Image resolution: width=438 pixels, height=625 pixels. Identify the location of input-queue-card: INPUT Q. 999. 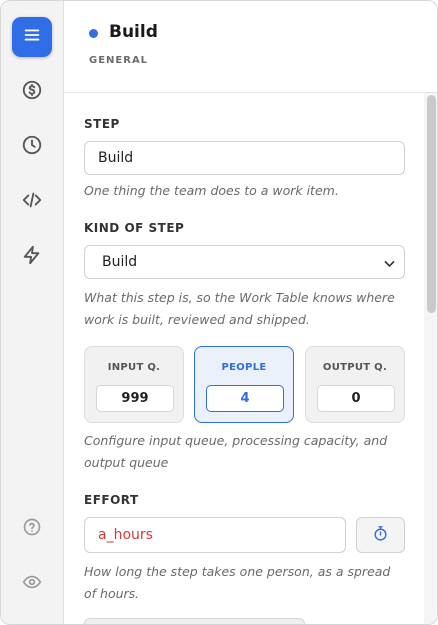
(134, 384).